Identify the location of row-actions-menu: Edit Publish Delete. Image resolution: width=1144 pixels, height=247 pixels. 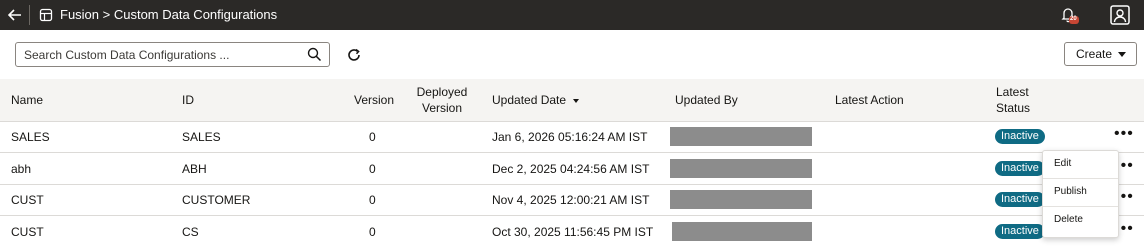
(1080, 194).